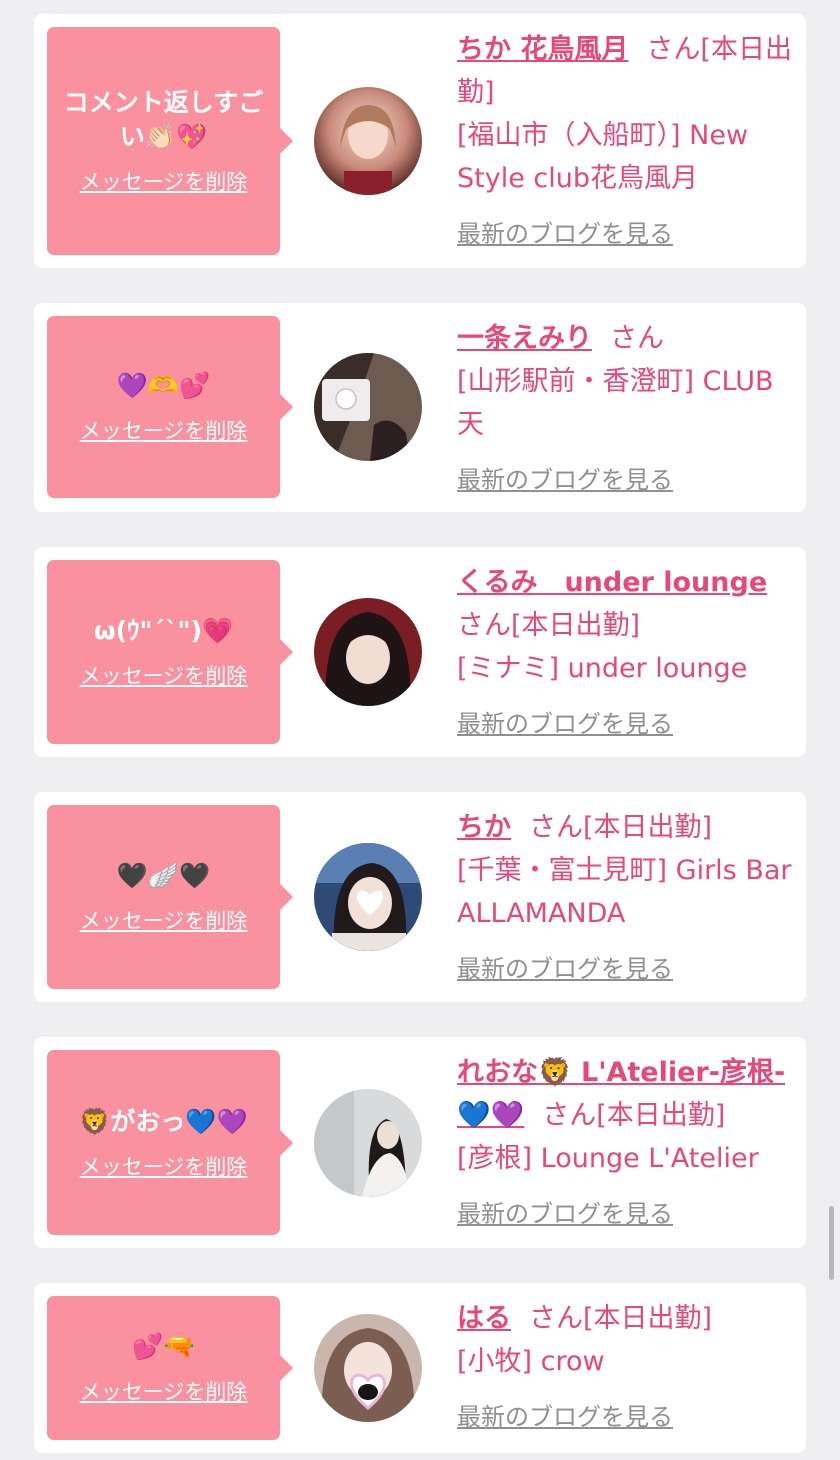 The height and width of the screenshot is (1460, 840). I want to click on comment-bubble: 🦁がおっ💙💜 メッセージを削除, so click(170, 1142).